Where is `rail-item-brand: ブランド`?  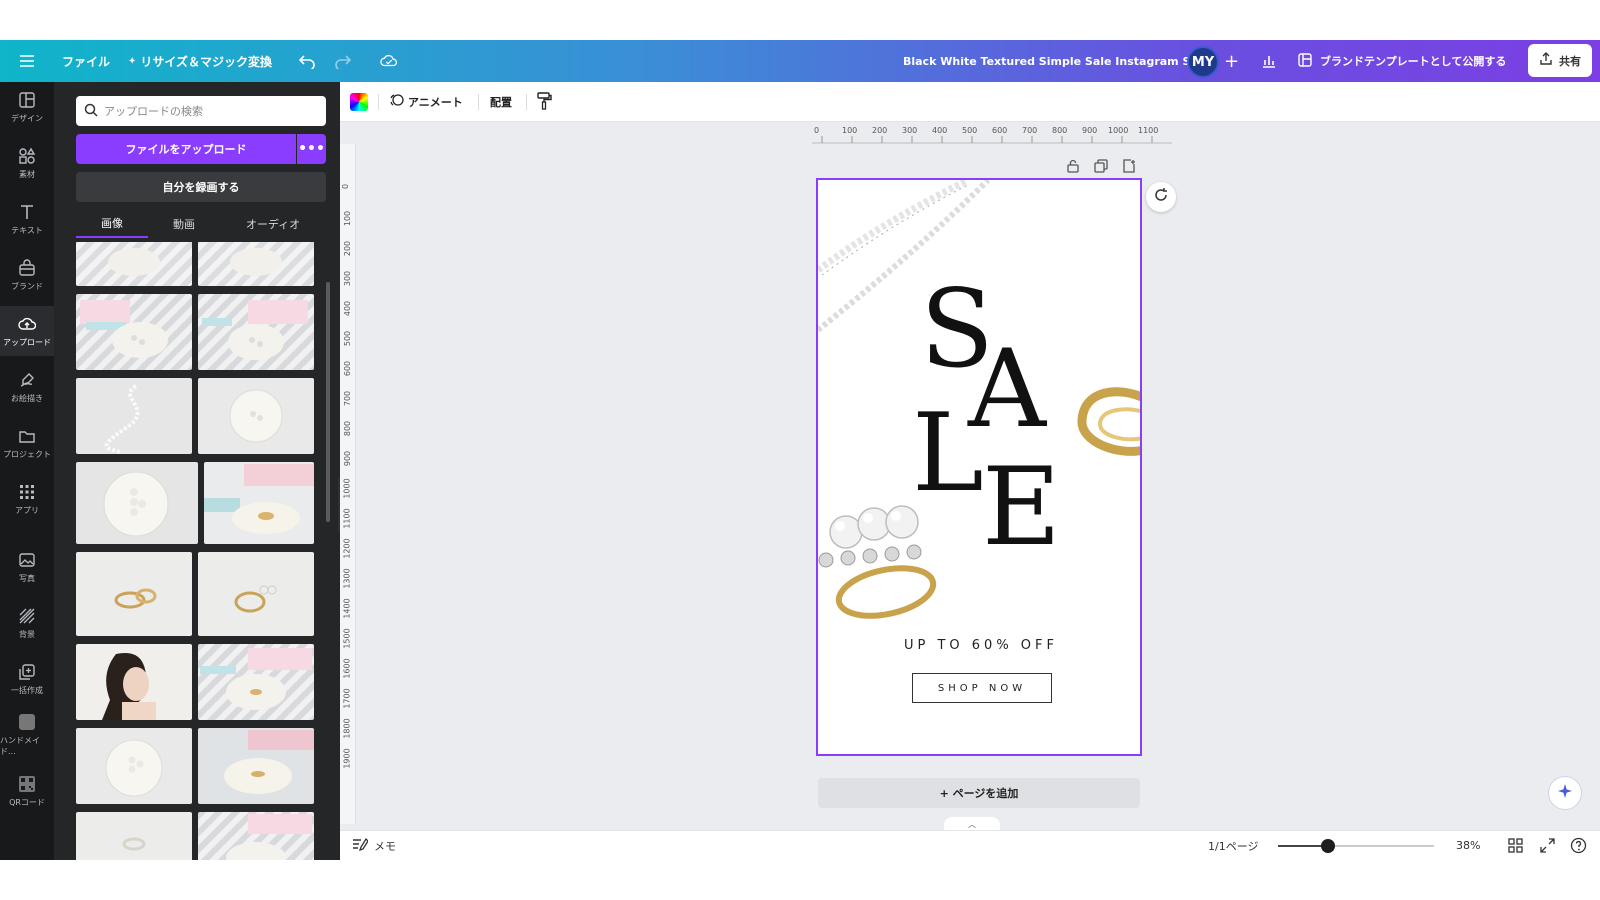
rail-item-brand: ブランド is located at coordinates (27, 275).